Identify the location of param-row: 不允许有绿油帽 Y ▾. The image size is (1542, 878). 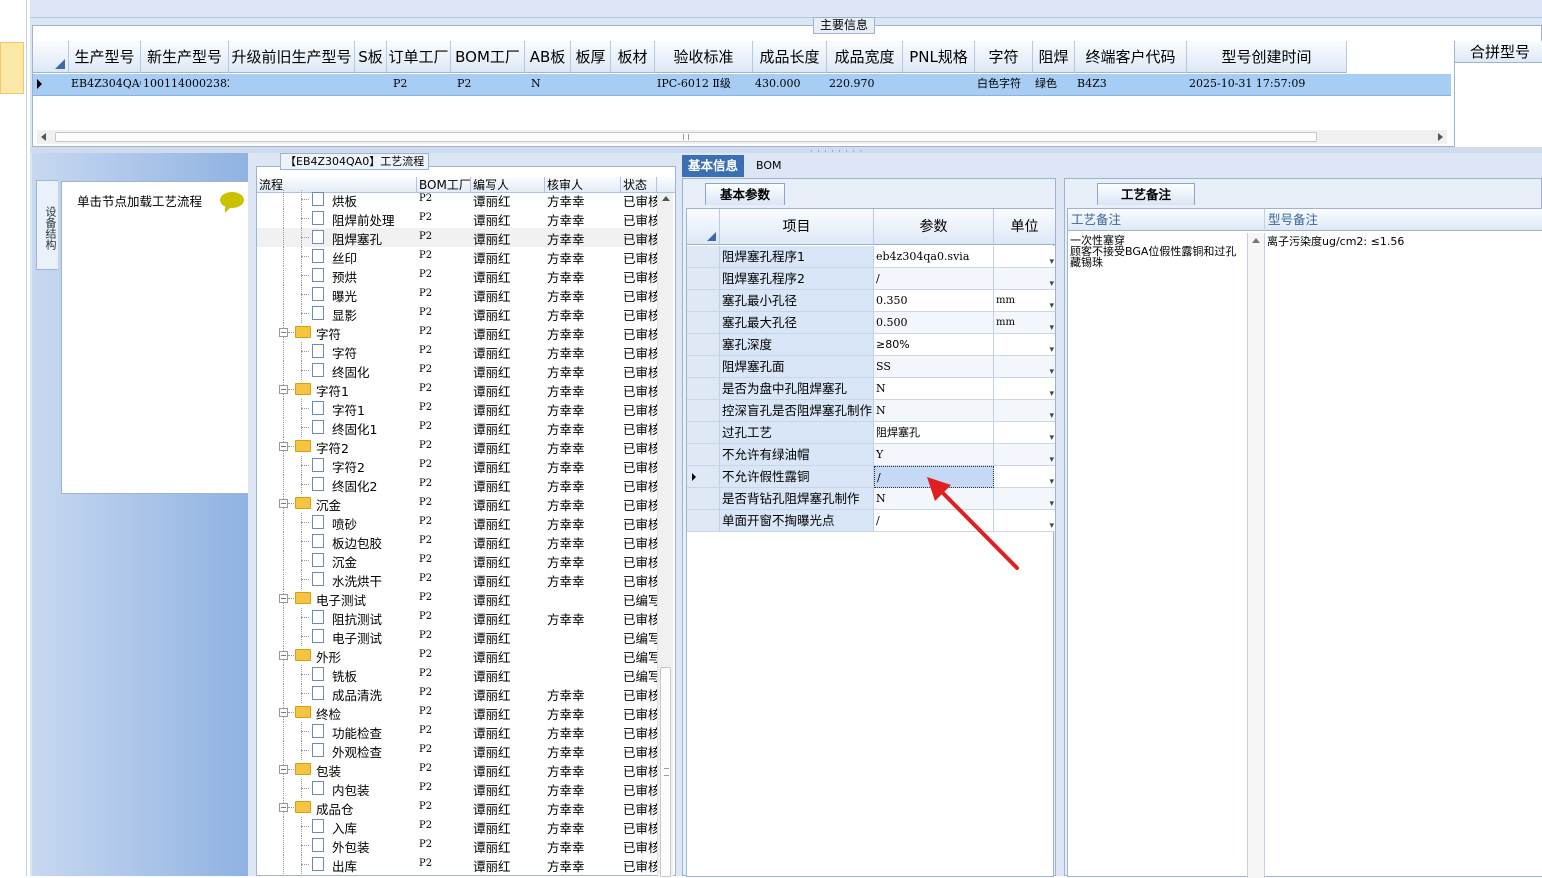
(871, 455).